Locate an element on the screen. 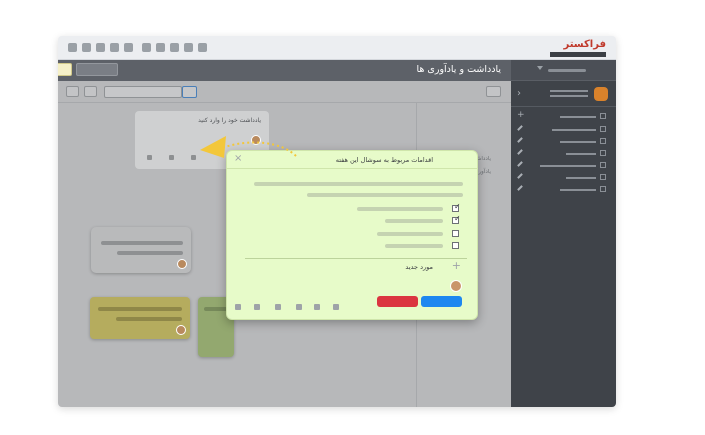  chat-icon is located at coordinates (128, 47).